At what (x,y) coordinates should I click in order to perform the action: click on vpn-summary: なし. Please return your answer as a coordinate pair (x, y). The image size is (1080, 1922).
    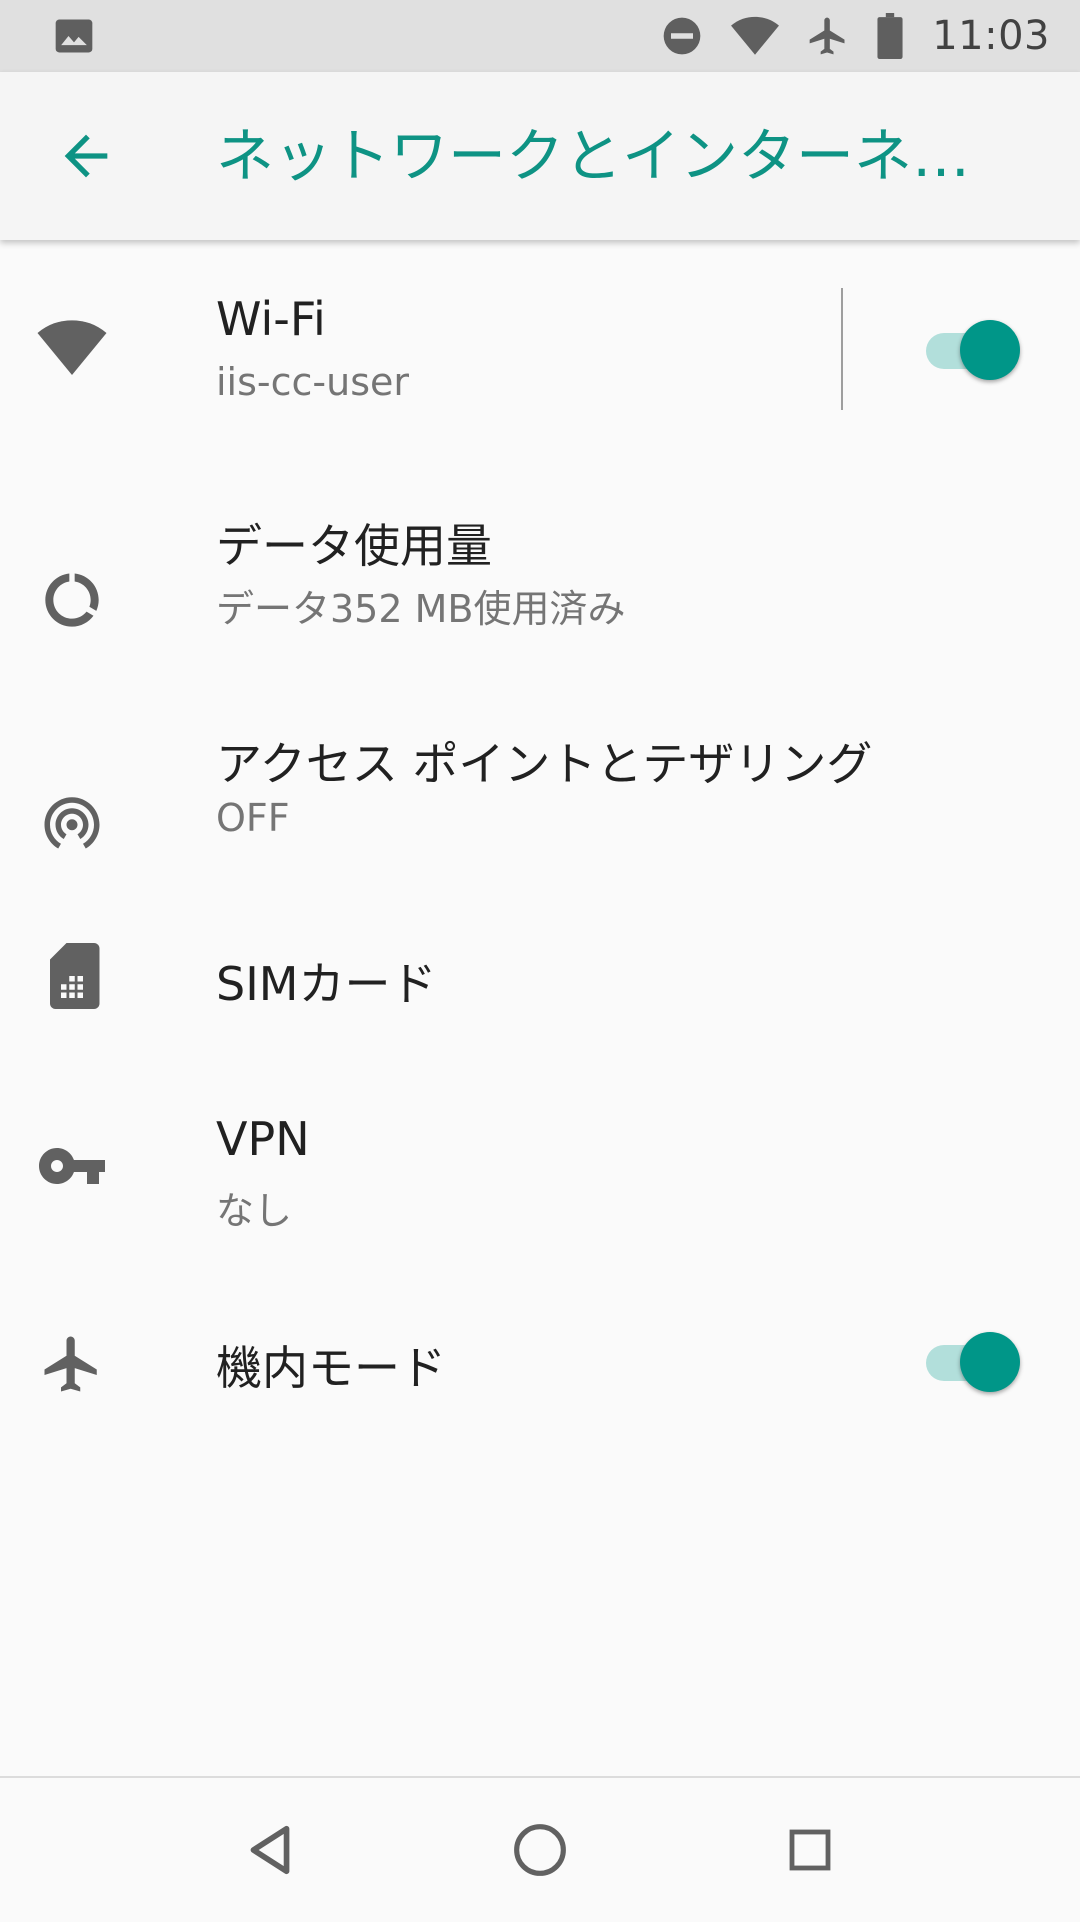
    Looking at the image, I should click on (254, 1211).